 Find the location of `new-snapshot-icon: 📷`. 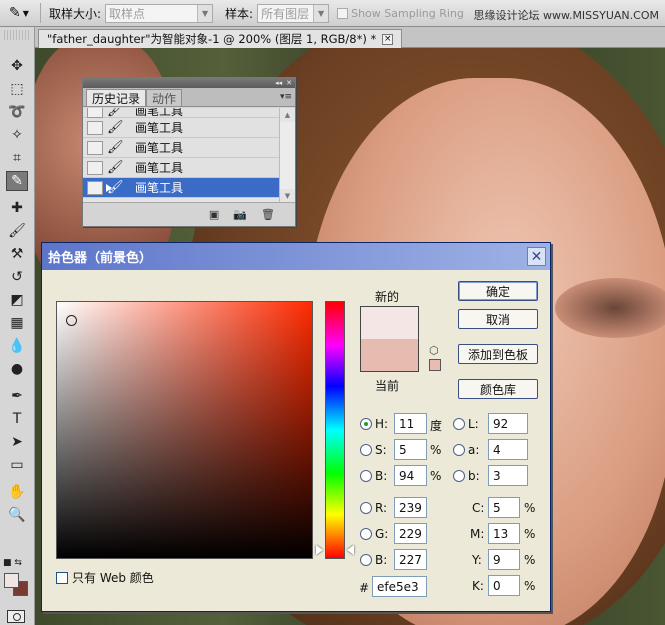

new-snapshot-icon: 📷 is located at coordinates (240, 214).